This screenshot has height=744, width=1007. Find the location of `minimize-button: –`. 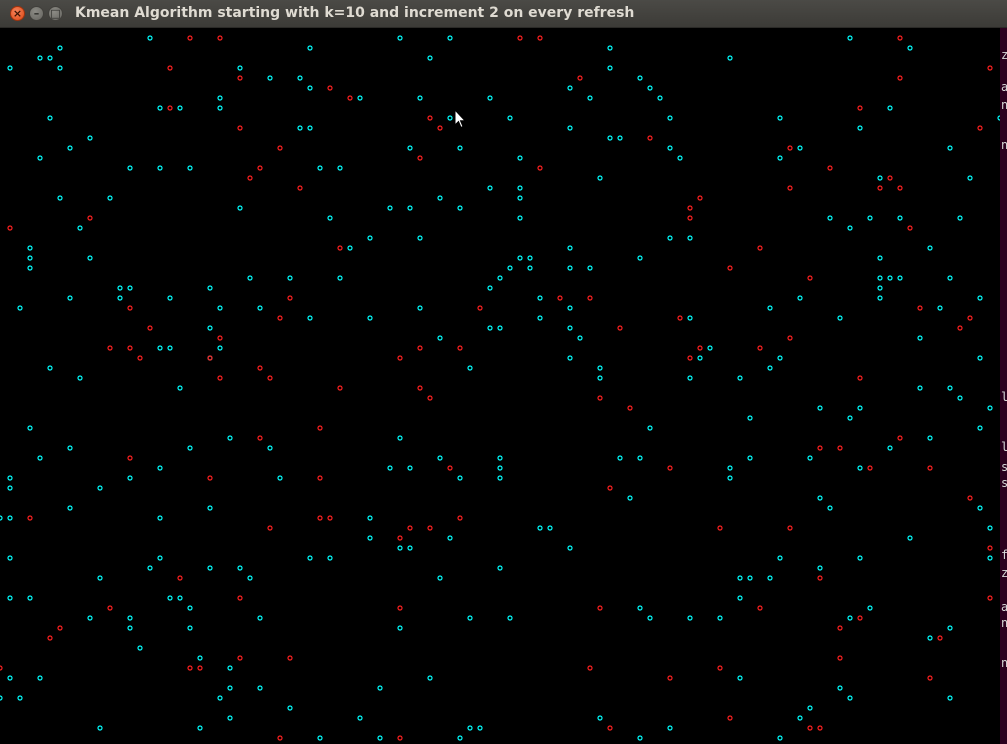

minimize-button: – is located at coordinates (36, 13).